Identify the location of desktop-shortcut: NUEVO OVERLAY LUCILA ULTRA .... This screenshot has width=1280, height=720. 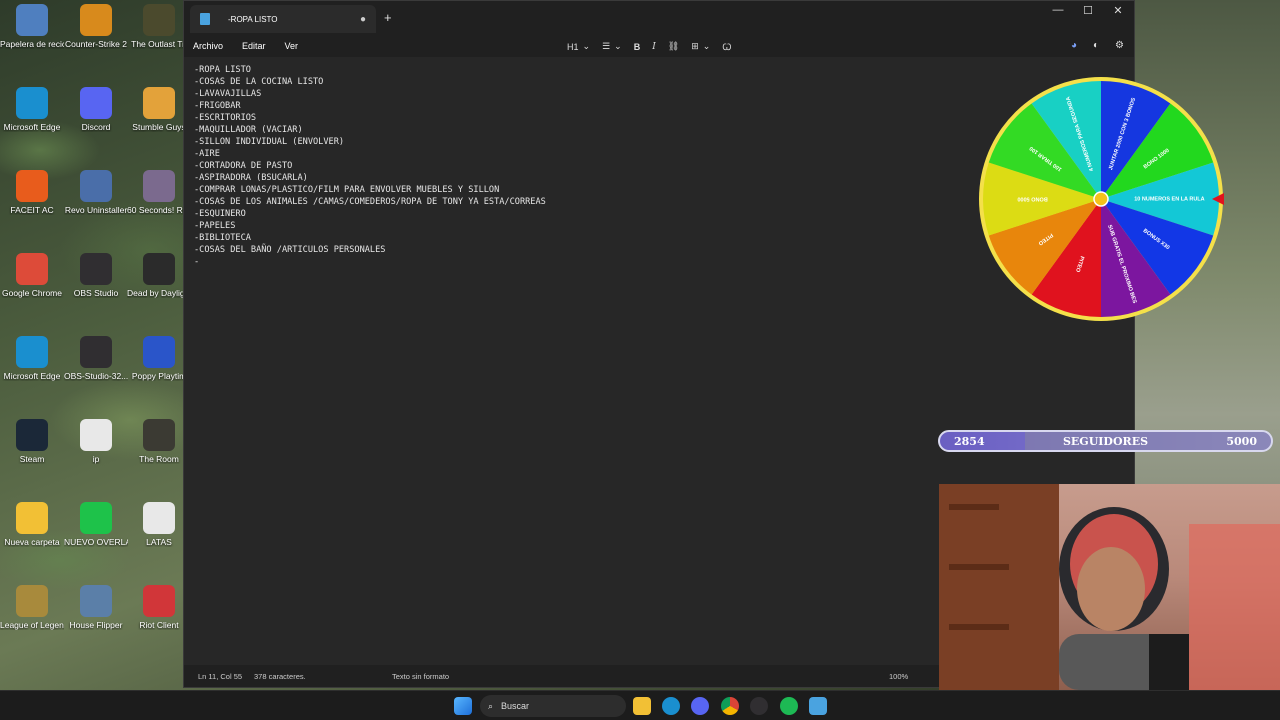
(96, 524).